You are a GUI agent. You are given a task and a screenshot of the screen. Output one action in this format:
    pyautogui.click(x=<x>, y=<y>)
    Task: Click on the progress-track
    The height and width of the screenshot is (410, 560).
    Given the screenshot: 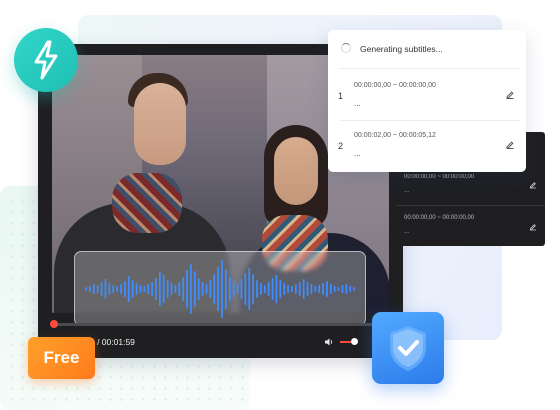 What is the action you would take?
    pyautogui.click(x=220, y=324)
    